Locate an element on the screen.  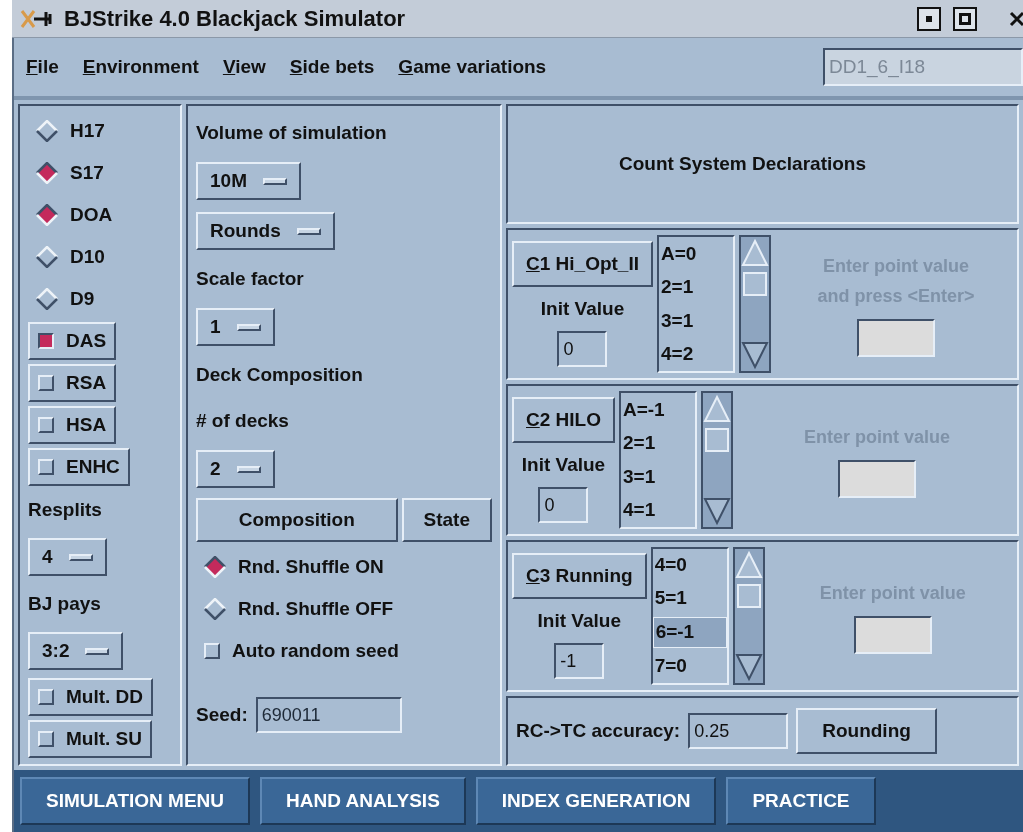
section-label: # of decks is located at coordinates (242, 420).